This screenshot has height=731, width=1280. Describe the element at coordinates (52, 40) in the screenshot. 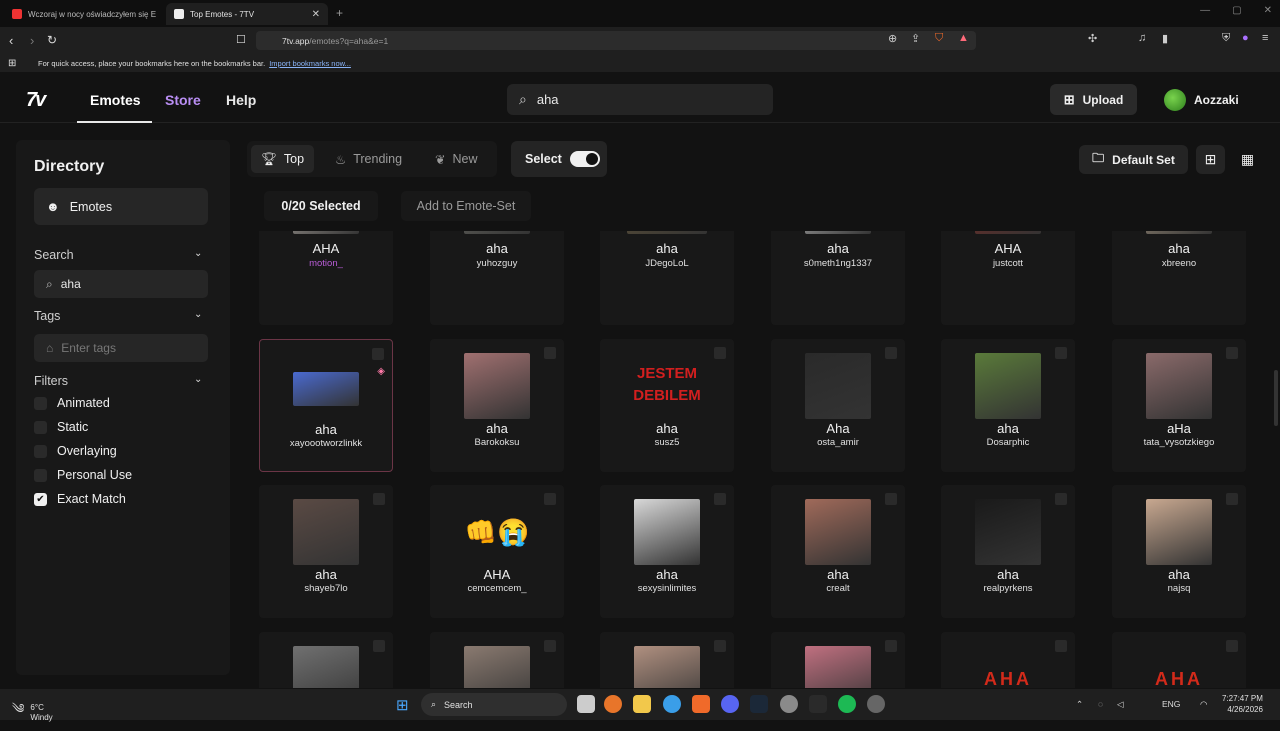

I see `reload-icon: ↻` at that location.